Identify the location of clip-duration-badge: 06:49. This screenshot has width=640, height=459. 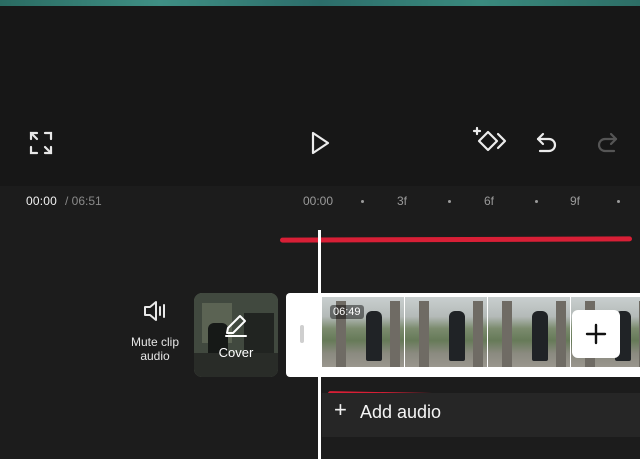
(347, 312).